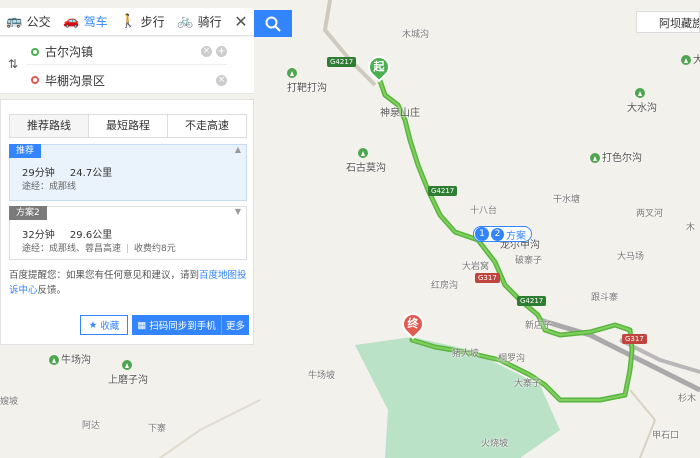 This screenshot has height=458, width=700. What do you see at coordinates (25, 151) in the screenshot?
I see `plan-tag: 推荐` at bounding box center [25, 151].